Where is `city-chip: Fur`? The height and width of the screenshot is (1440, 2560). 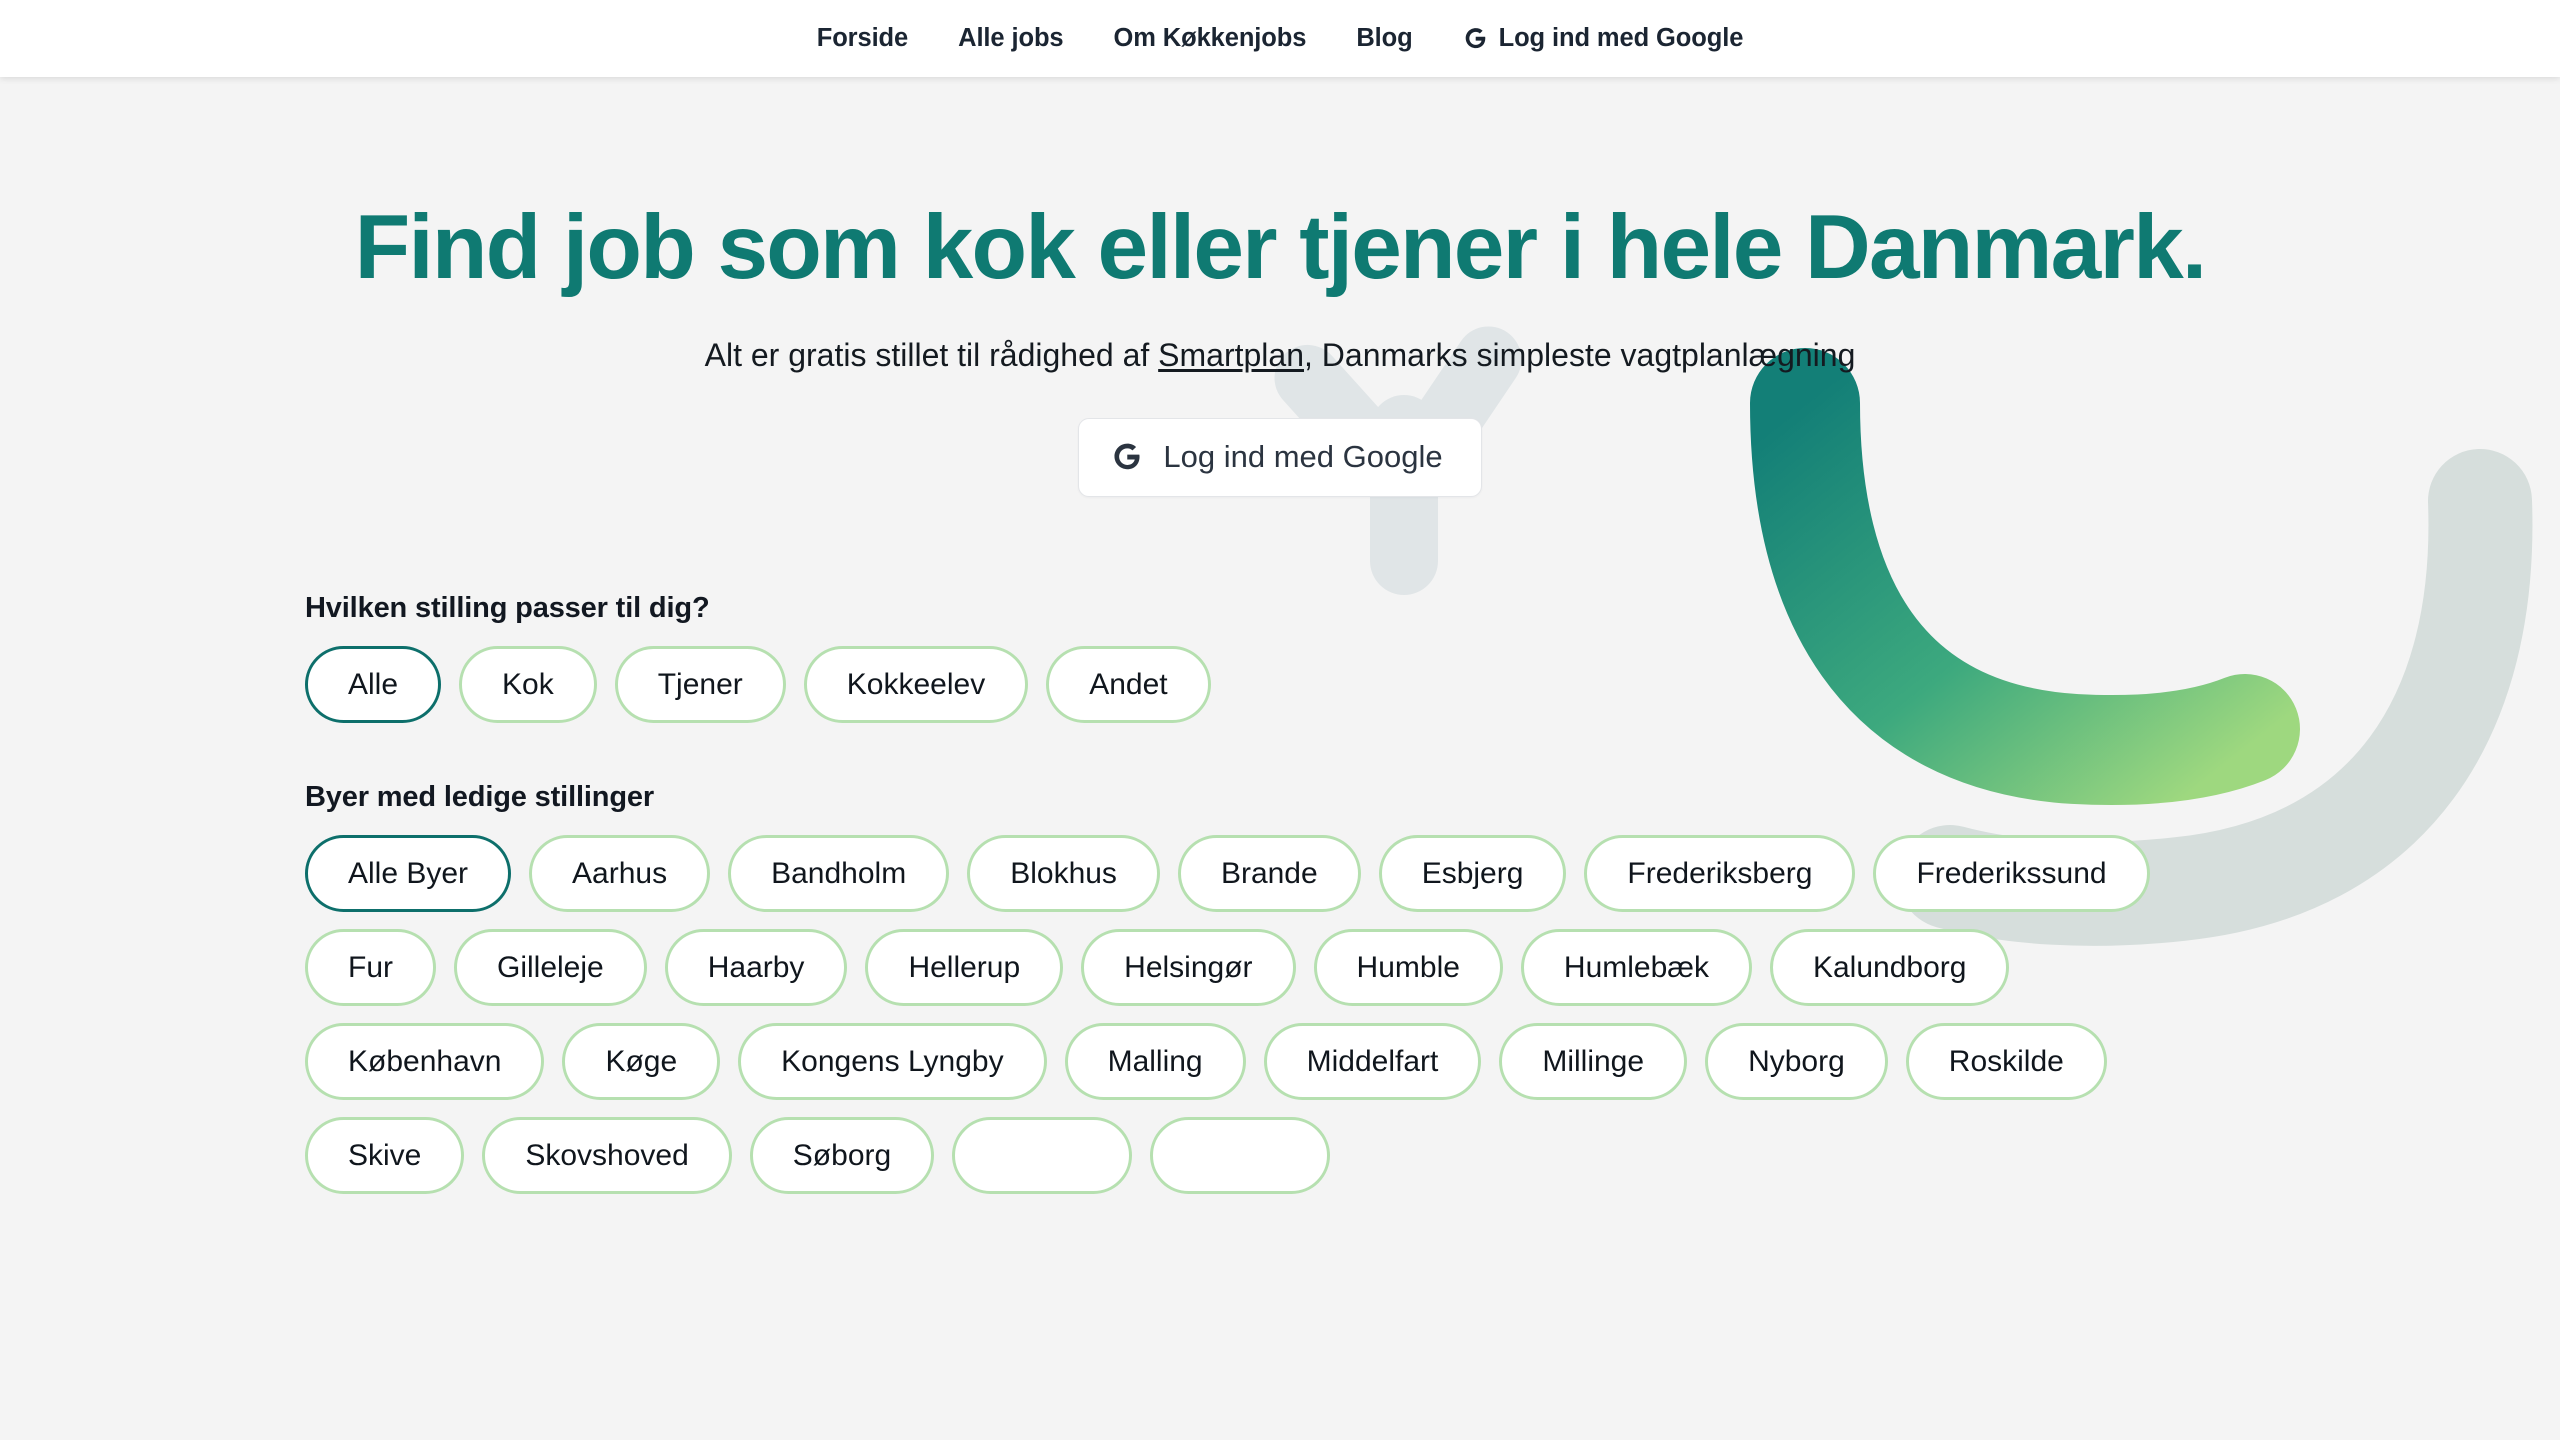 city-chip: Fur is located at coordinates (370, 968).